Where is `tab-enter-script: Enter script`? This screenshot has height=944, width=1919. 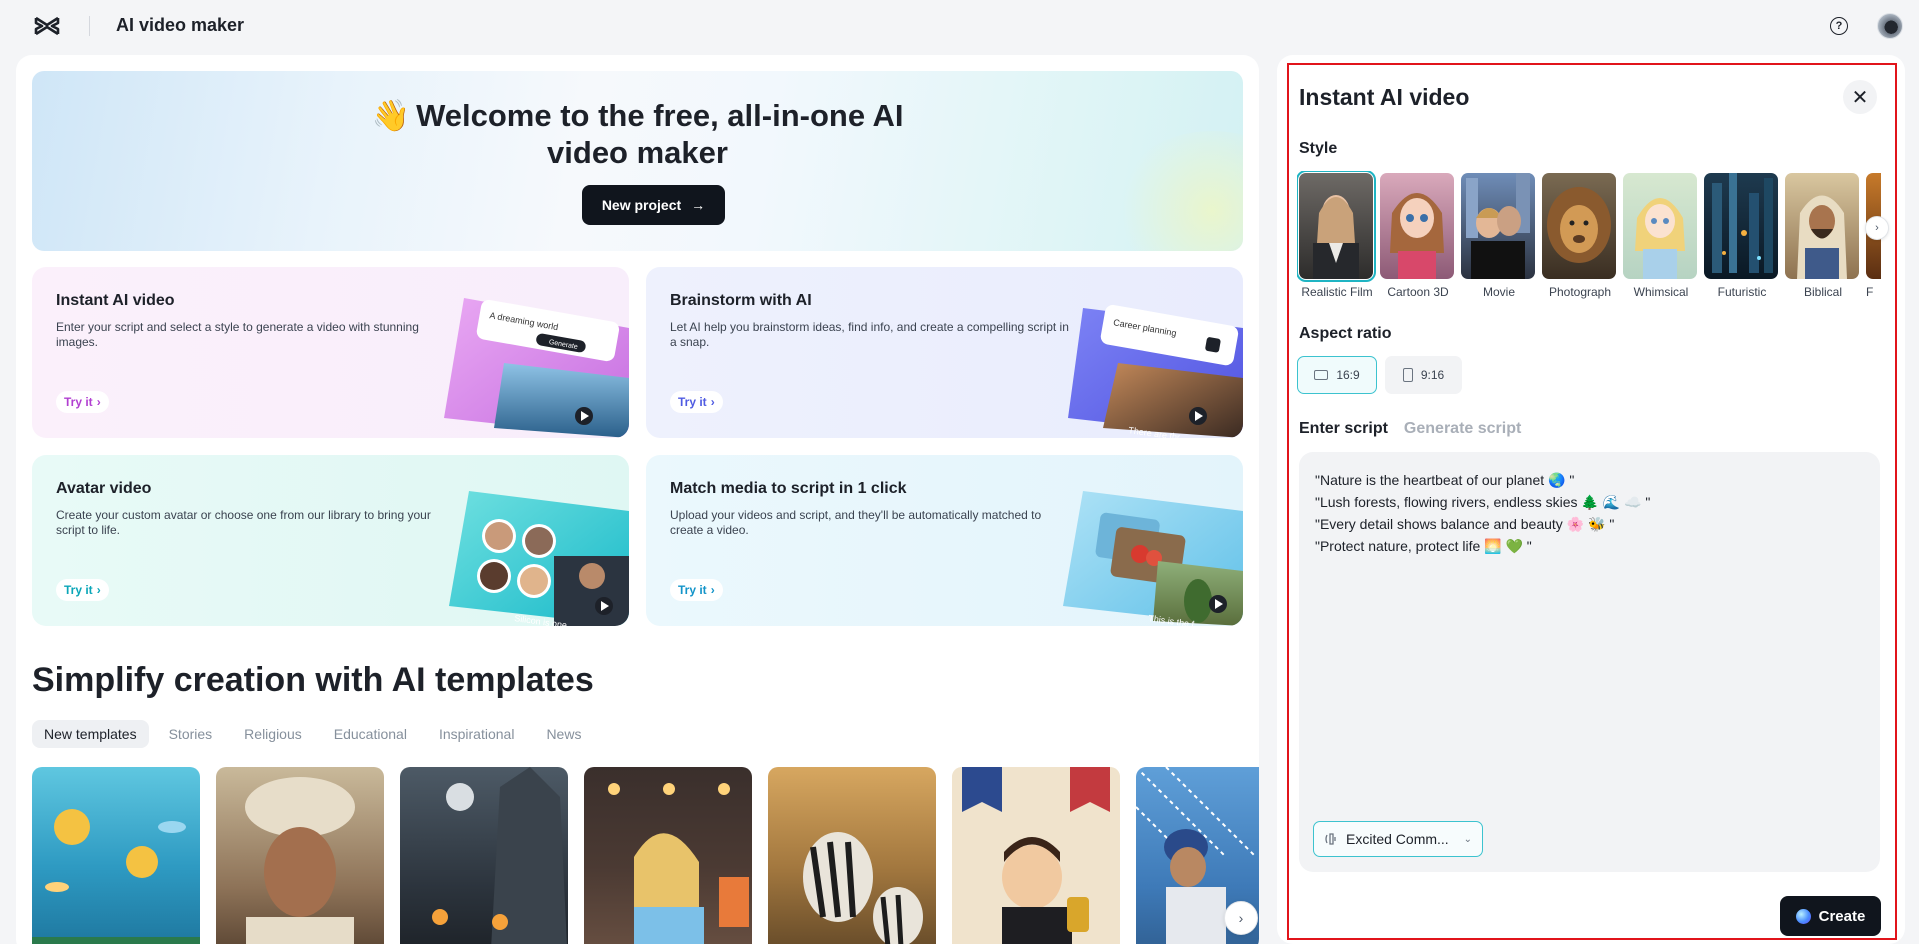 tab-enter-script: Enter script is located at coordinates (1343, 429).